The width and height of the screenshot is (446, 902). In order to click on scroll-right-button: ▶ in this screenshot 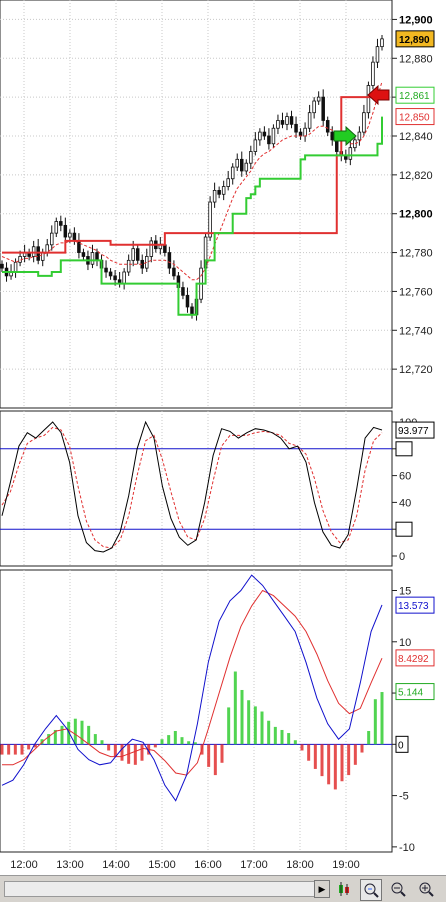, I will do `click(322, 889)`.